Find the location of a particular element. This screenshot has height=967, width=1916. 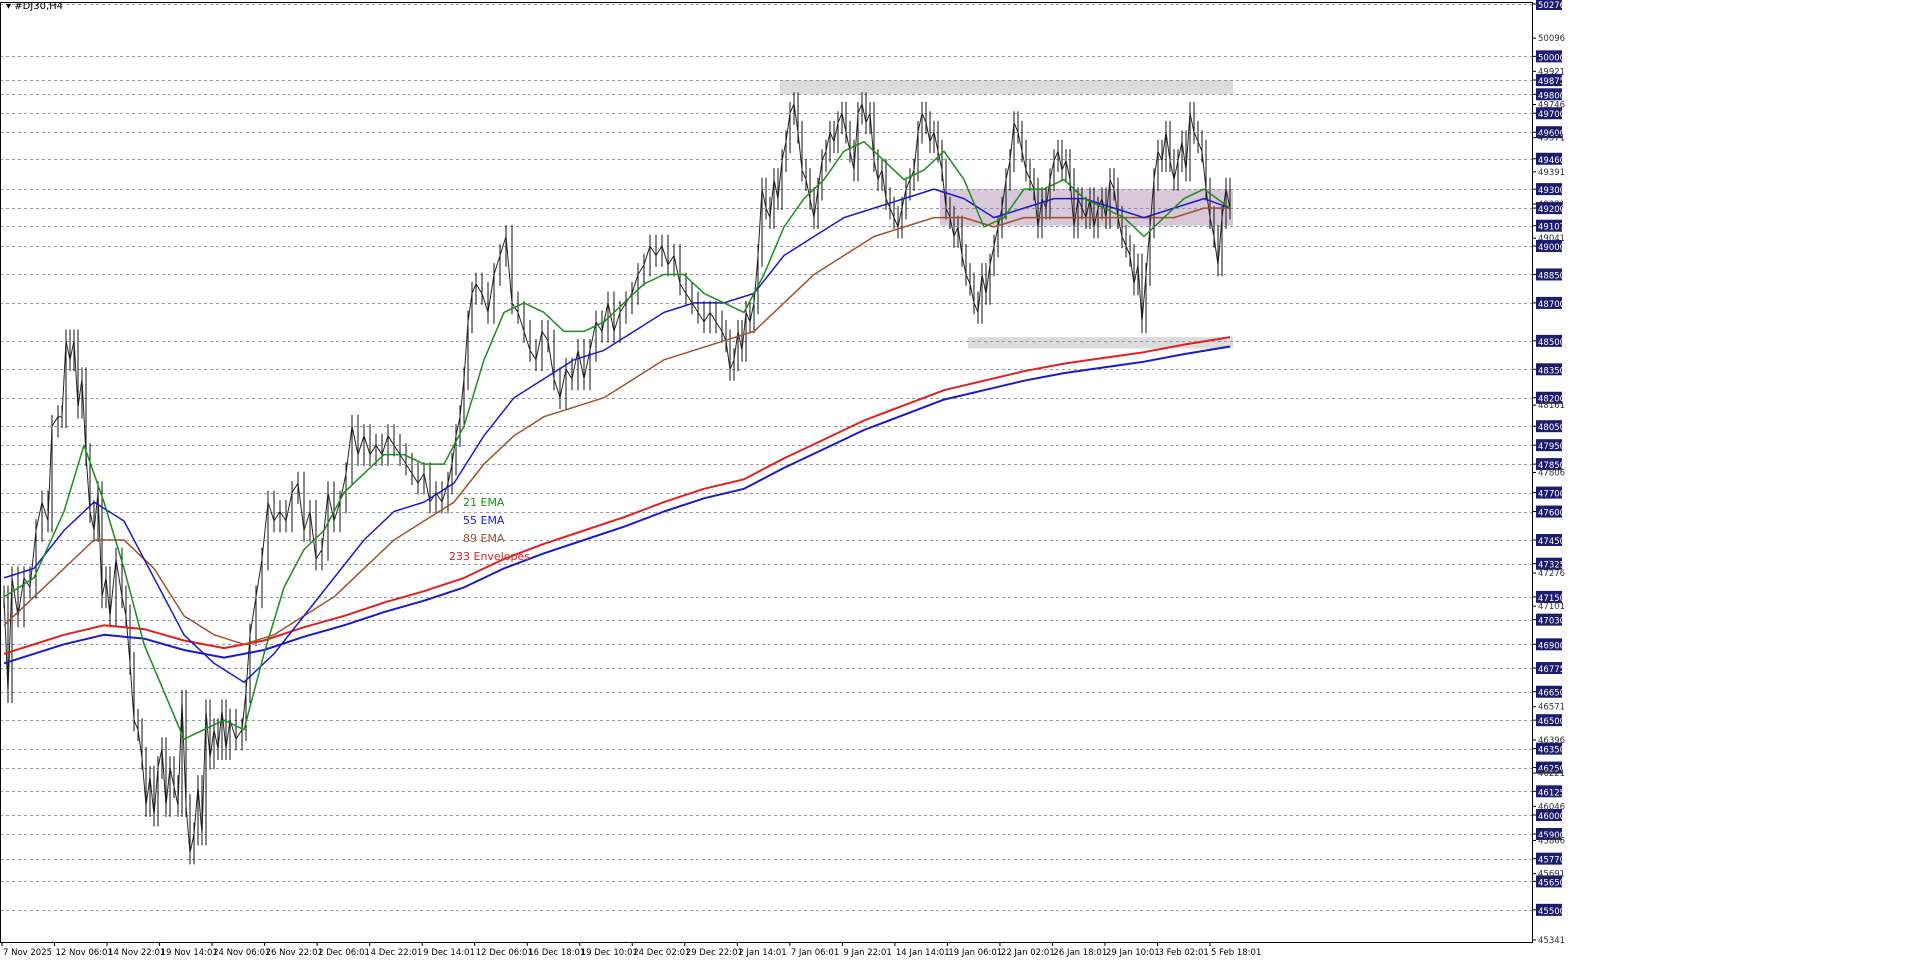

price-label: 49875 is located at coordinates (1551, 82).